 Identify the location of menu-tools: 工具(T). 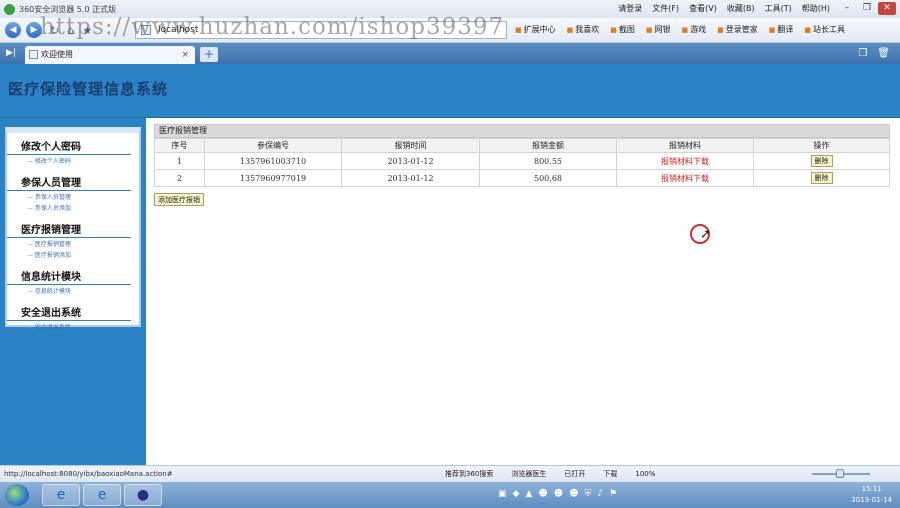
(778, 8).